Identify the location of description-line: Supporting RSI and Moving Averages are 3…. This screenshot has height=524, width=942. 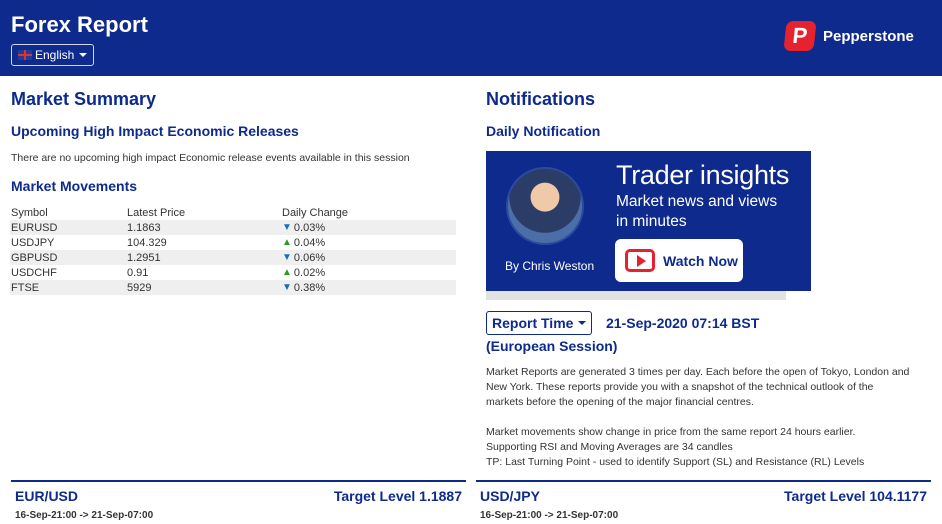
(609, 447).